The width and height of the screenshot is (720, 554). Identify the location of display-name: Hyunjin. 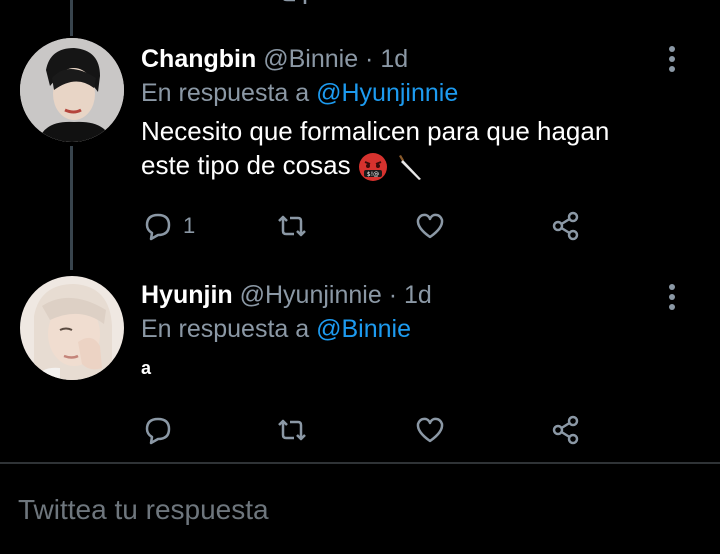
(187, 295).